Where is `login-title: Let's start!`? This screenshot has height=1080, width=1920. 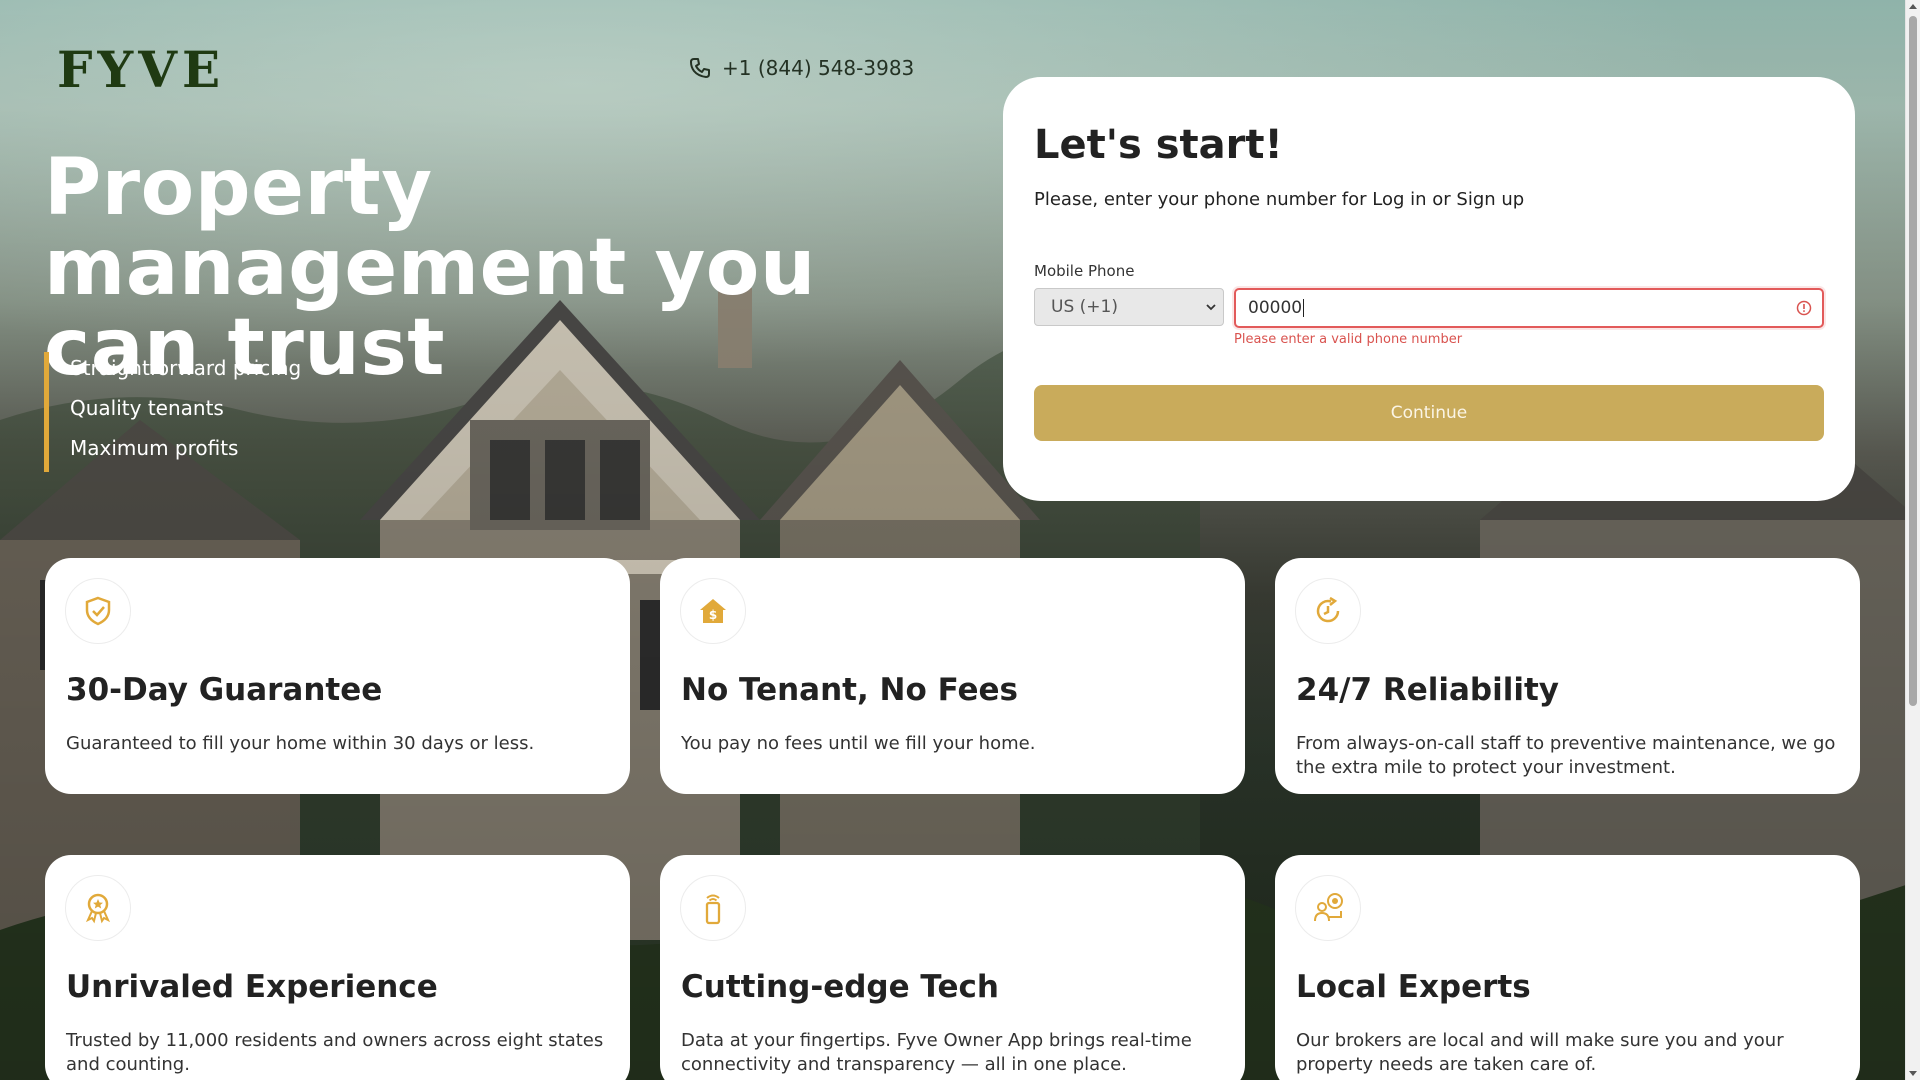
login-title: Let's start! is located at coordinates (1158, 145).